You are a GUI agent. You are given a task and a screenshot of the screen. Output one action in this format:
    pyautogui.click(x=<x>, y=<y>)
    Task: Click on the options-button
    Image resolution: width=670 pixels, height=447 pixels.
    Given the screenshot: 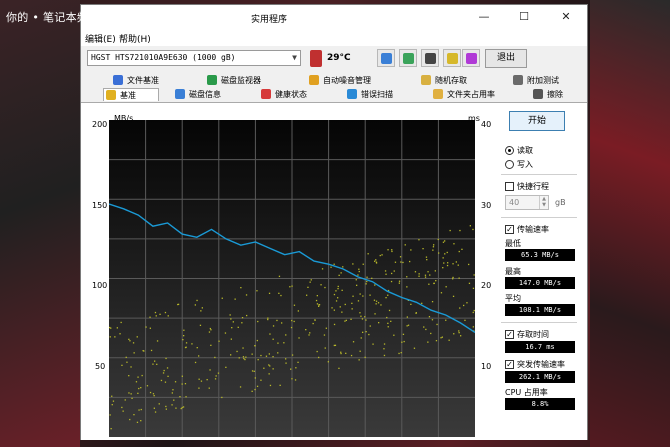 What is the action you would take?
    pyautogui.click(x=452, y=58)
    